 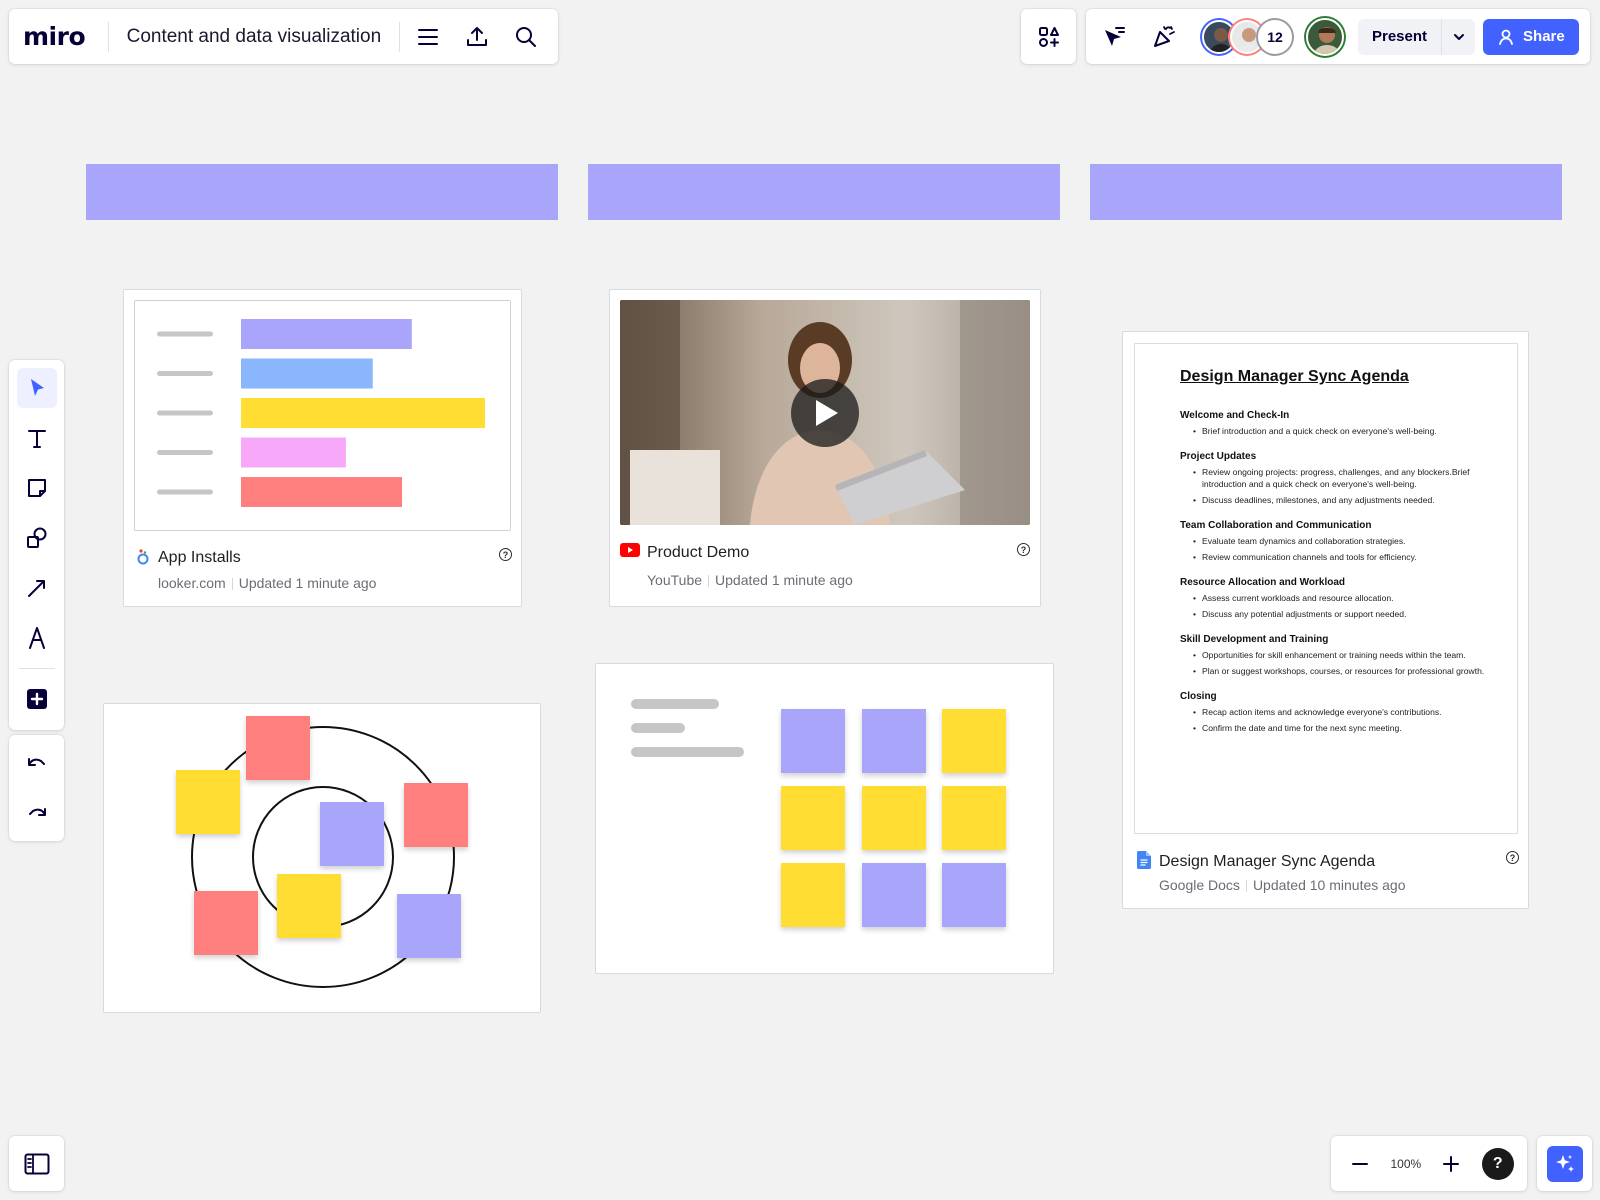 I want to click on cursor-arrow-icon, so click(x=1114, y=37).